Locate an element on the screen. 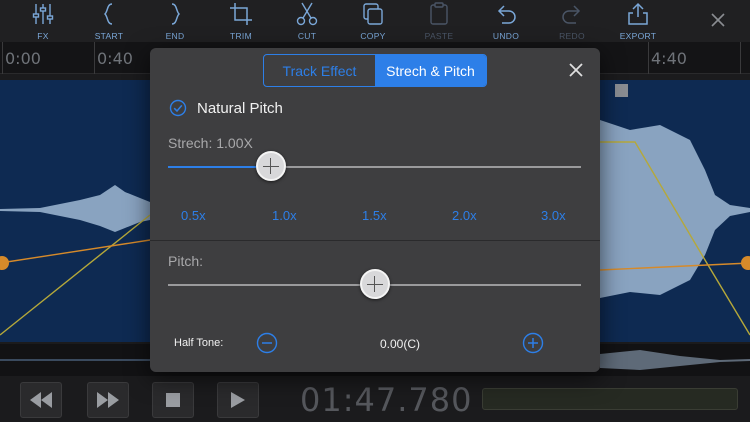 The height and width of the screenshot is (422, 750). stop-button is located at coordinates (173, 400).